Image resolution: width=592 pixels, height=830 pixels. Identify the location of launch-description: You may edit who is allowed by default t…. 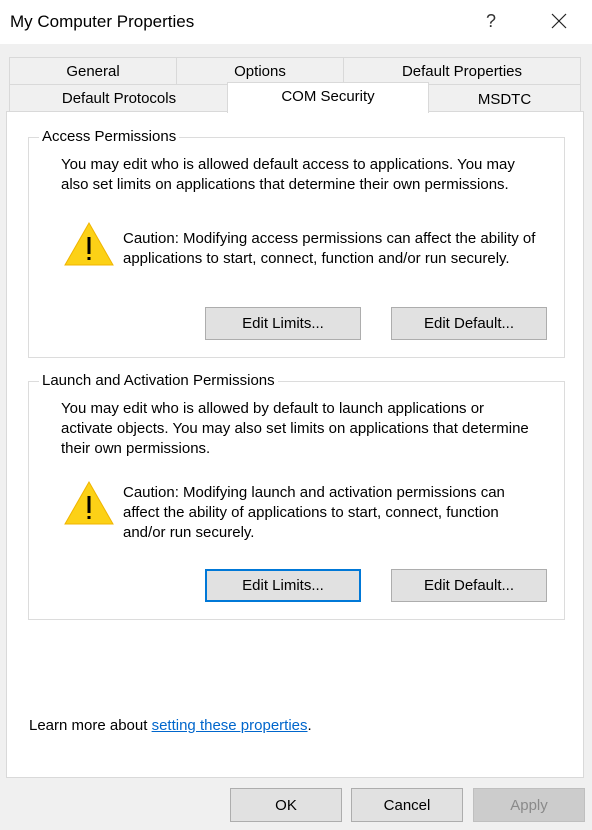
(295, 428).